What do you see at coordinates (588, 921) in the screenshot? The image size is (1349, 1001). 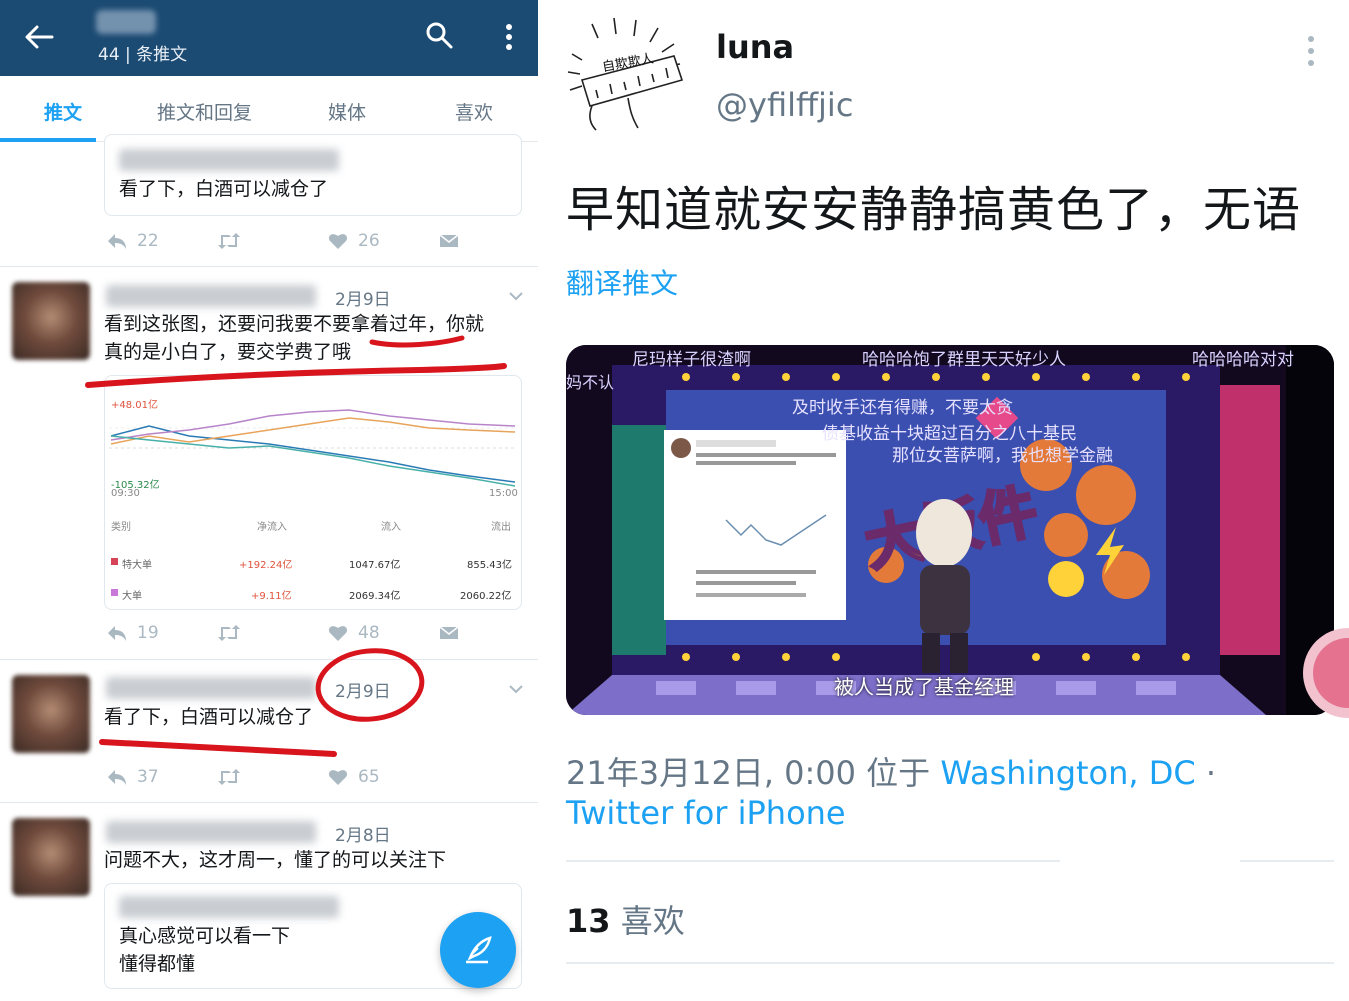 I see `likes-count: 13` at bounding box center [588, 921].